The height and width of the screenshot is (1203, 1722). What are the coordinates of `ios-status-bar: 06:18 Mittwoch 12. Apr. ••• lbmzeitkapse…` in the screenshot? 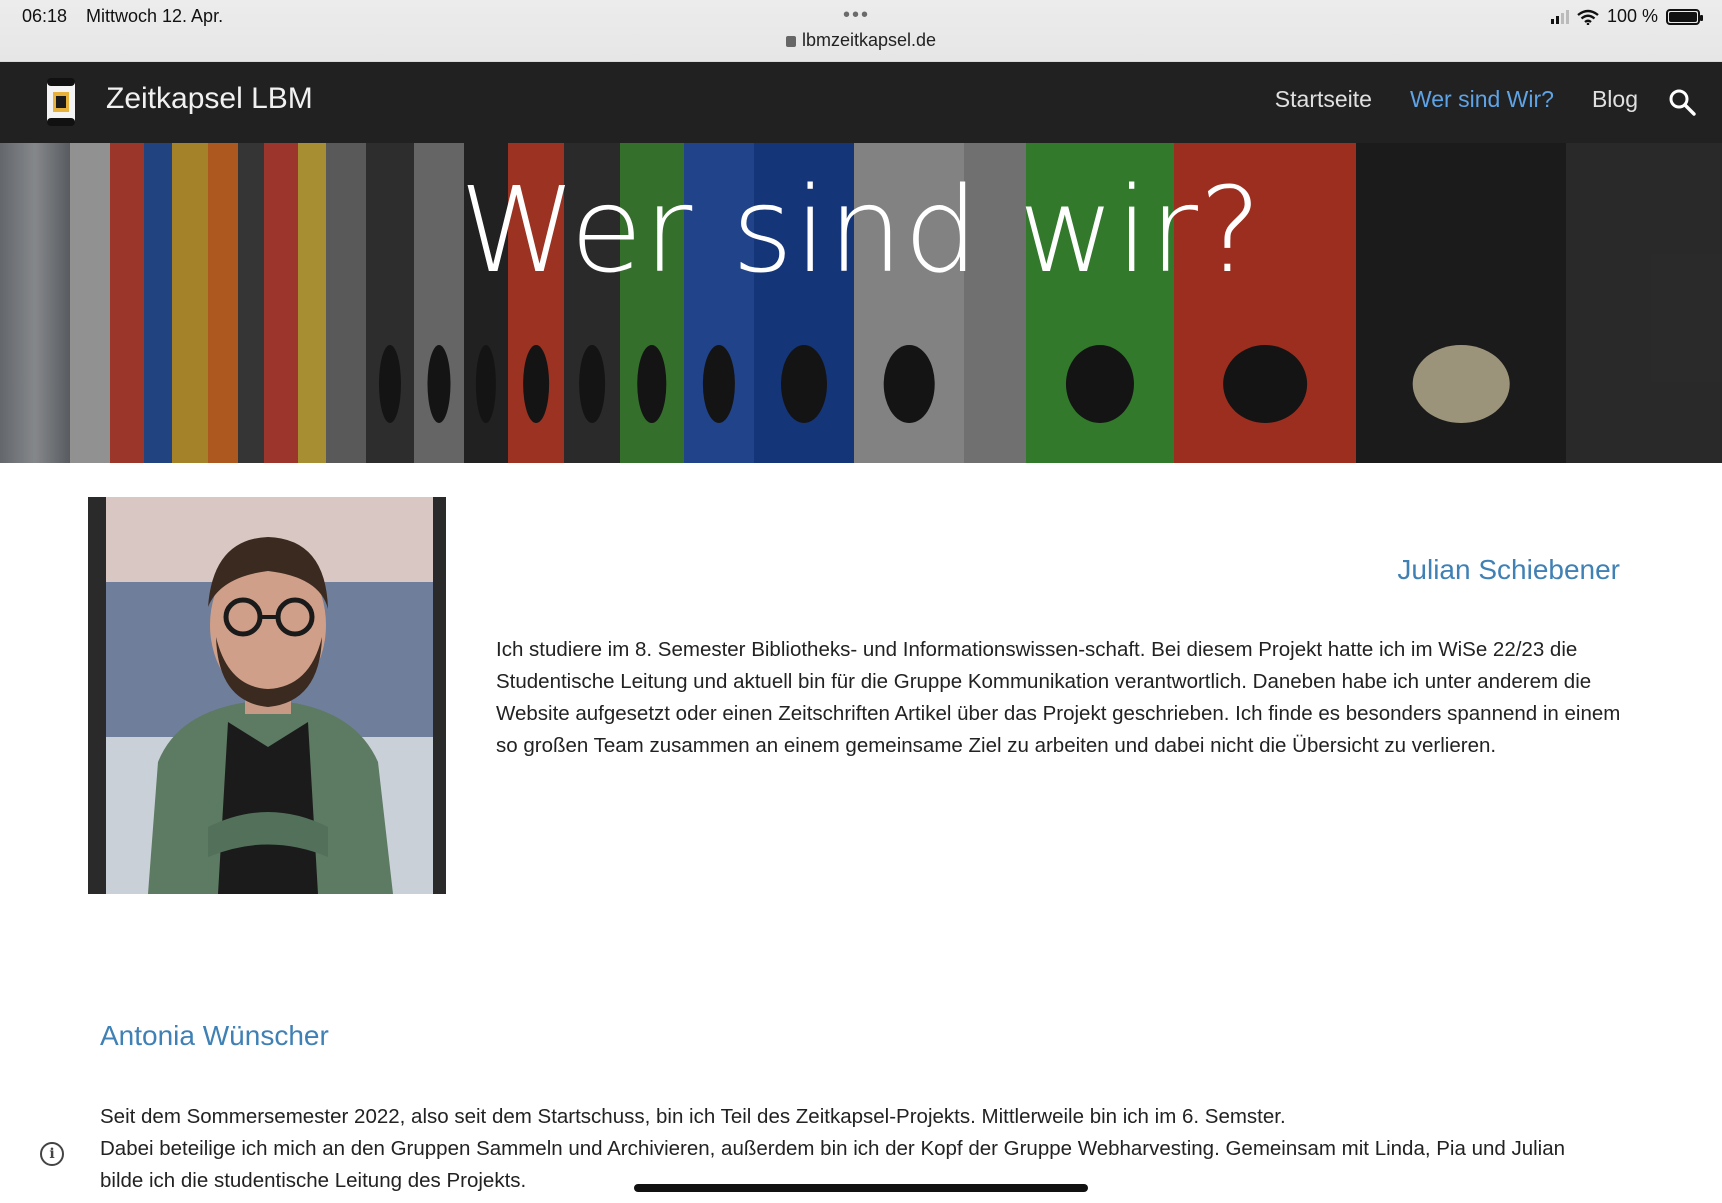 It's located at (861, 31).